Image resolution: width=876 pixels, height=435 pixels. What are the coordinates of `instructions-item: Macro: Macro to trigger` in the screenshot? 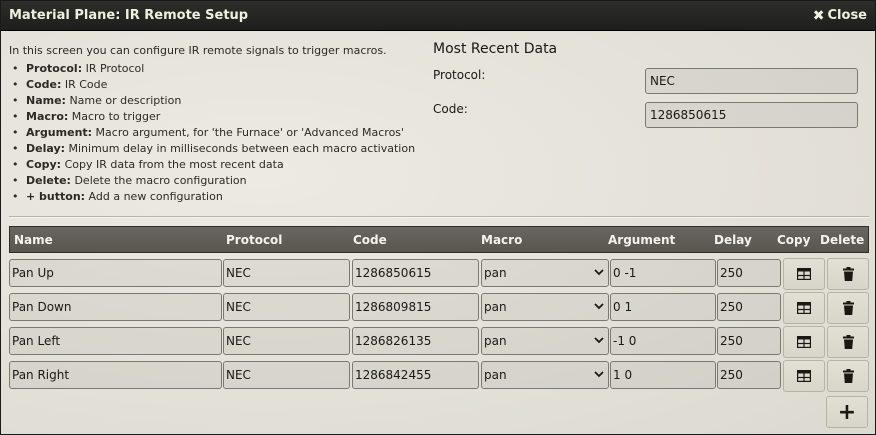 It's located at (214, 117).